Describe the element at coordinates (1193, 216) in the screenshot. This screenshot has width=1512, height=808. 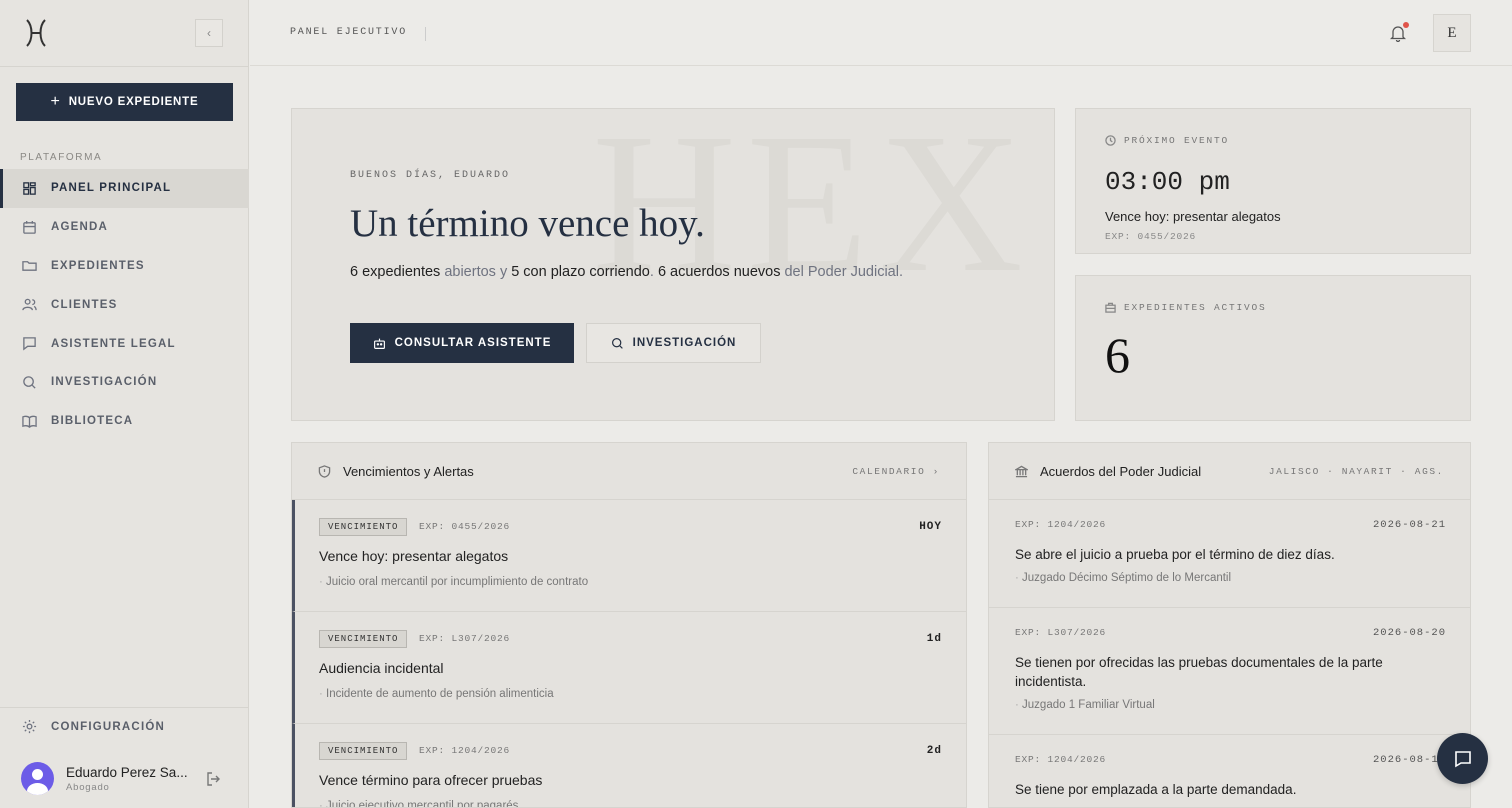
I see `next-event-title: Vence hoy: presentar alegatos` at that location.